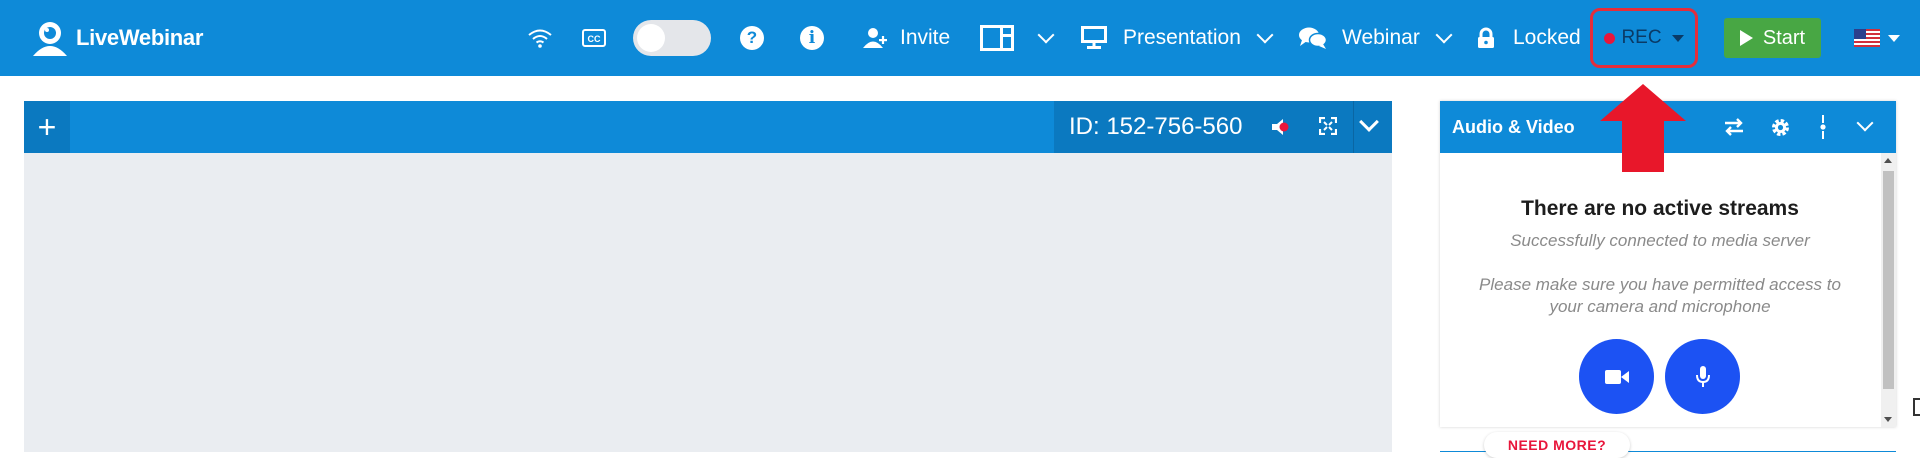  I want to click on presentation-label: Presentation, so click(1182, 37).